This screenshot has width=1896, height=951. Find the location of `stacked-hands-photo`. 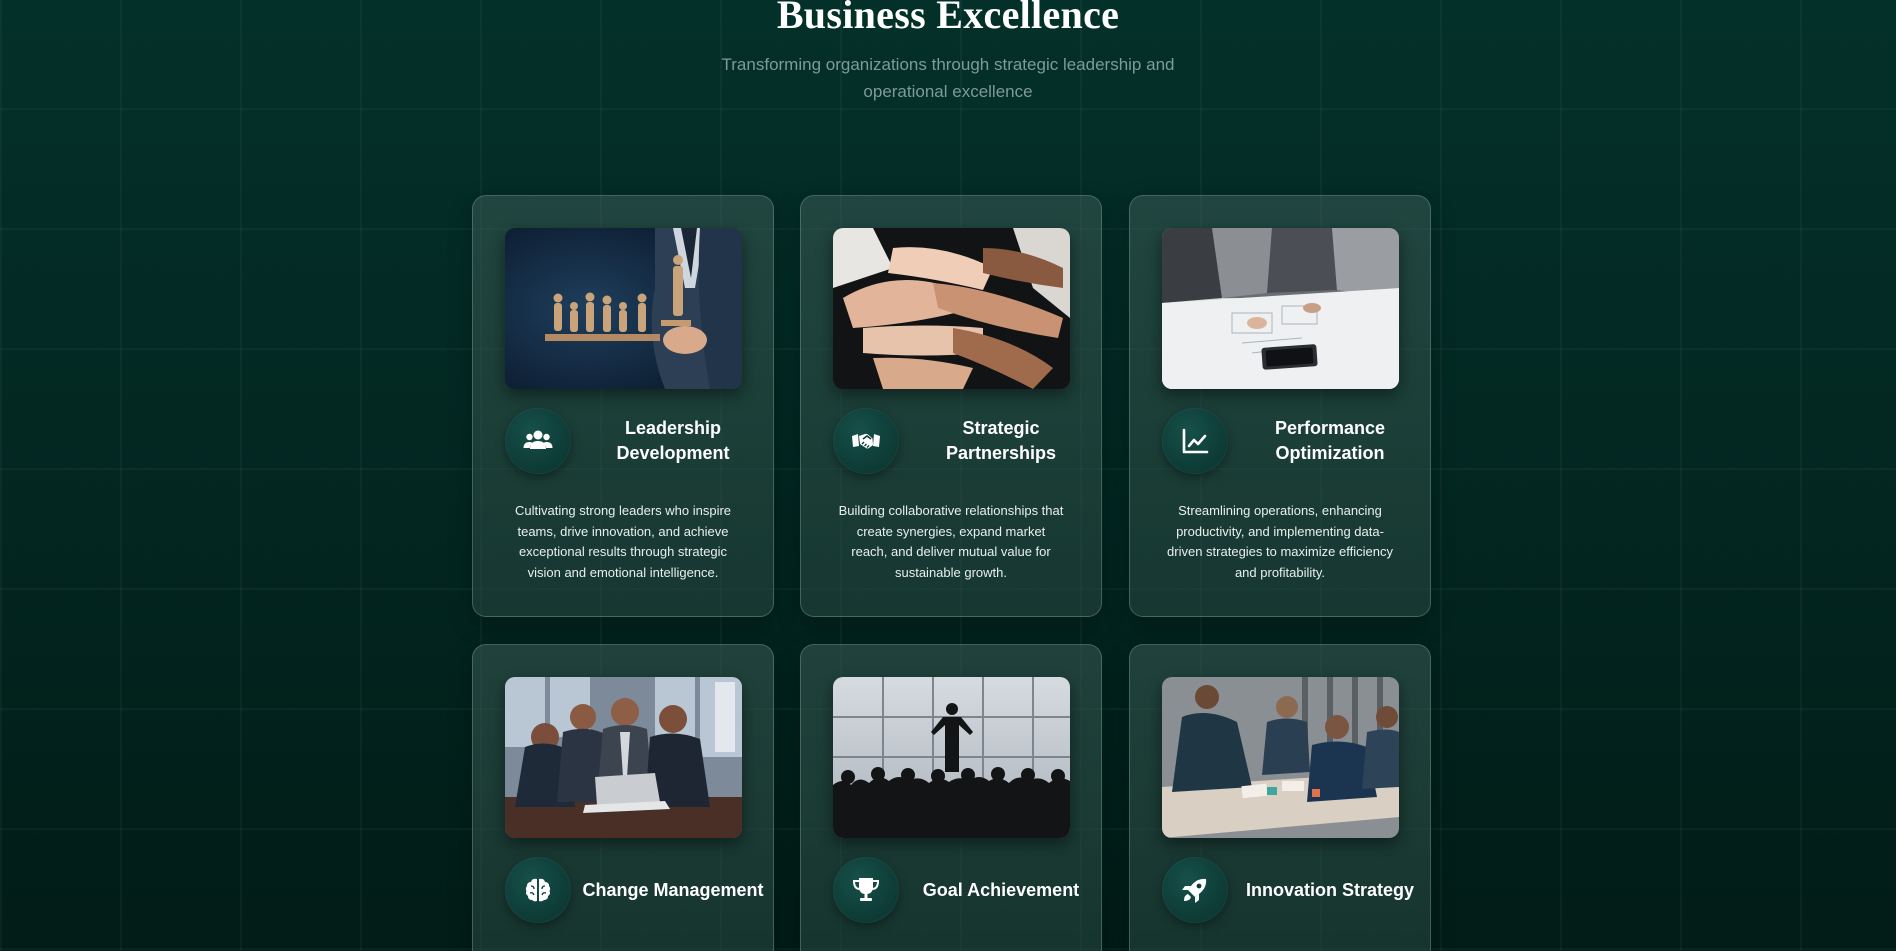

stacked-hands-photo is located at coordinates (951, 308).